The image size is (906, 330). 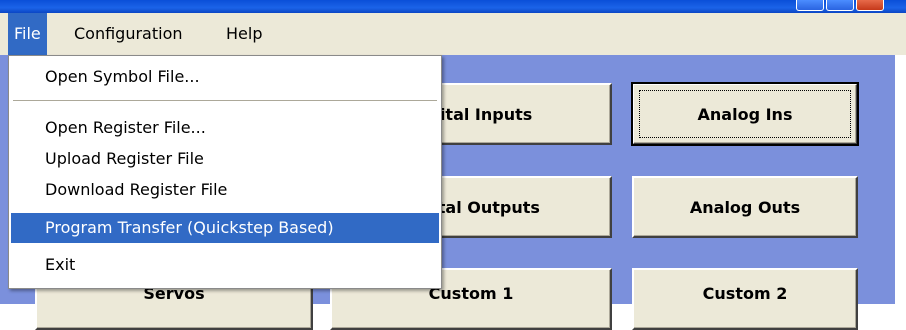 I want to click on analog-outs-label: Analog Outs, so click(x=745, y=207).